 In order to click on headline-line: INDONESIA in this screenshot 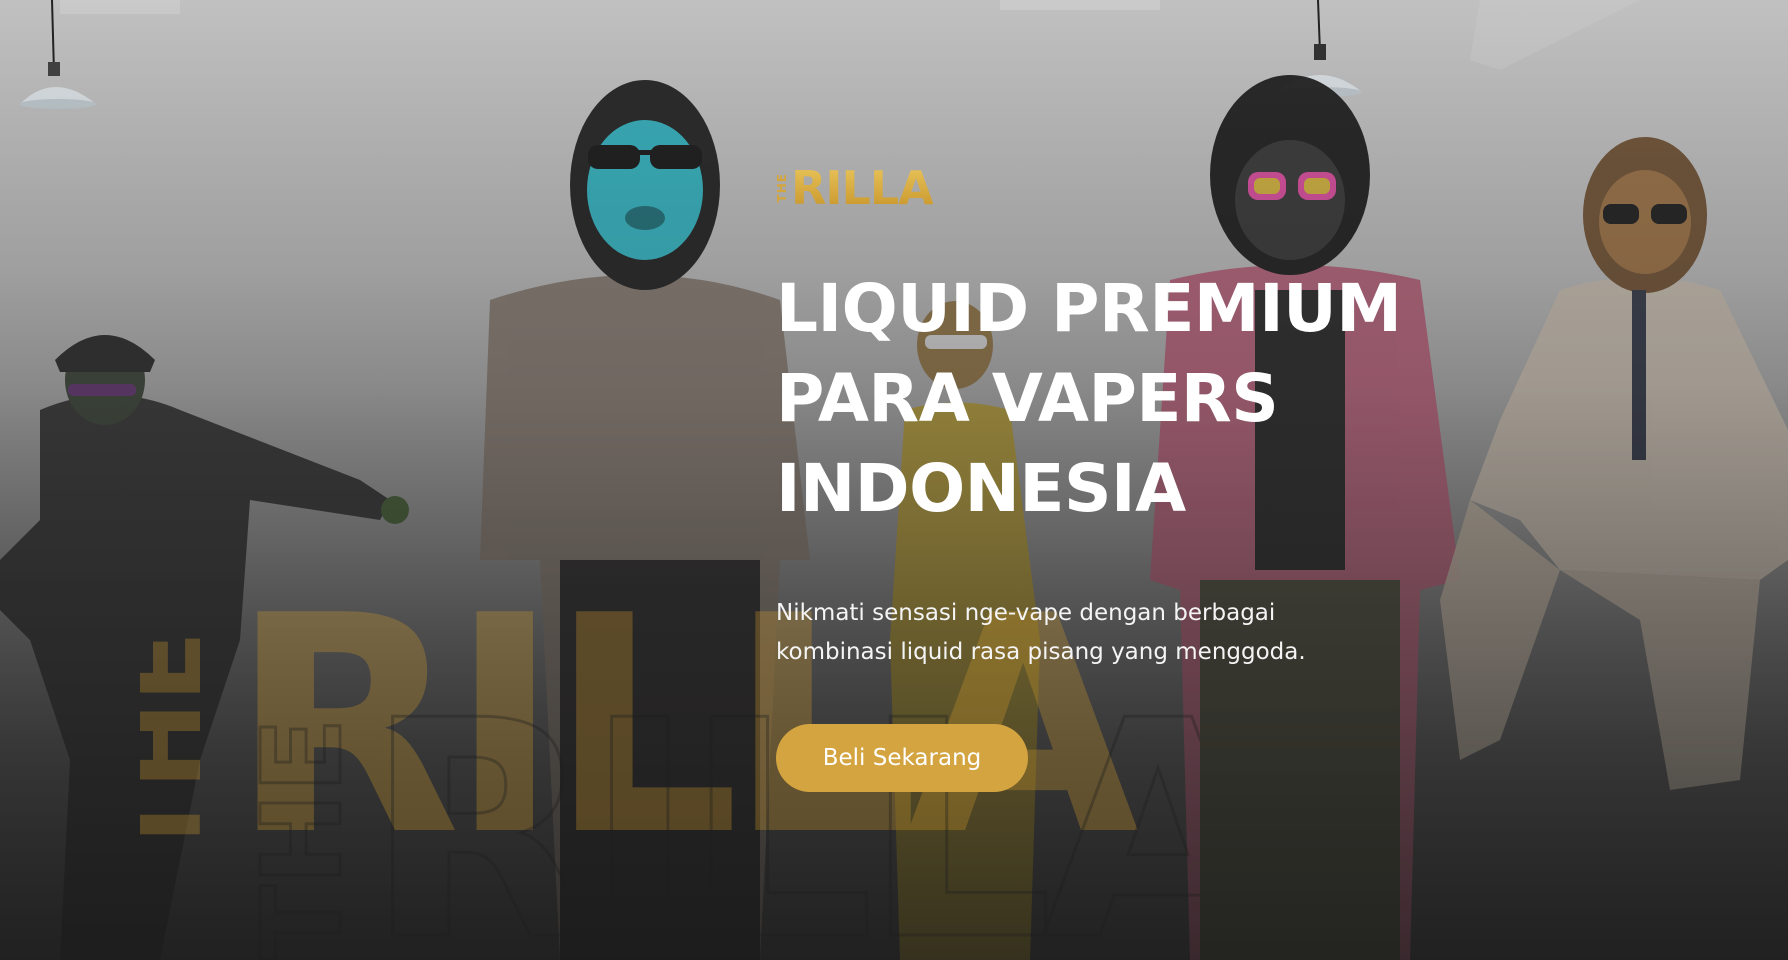, I will do `click(981, 488)`.